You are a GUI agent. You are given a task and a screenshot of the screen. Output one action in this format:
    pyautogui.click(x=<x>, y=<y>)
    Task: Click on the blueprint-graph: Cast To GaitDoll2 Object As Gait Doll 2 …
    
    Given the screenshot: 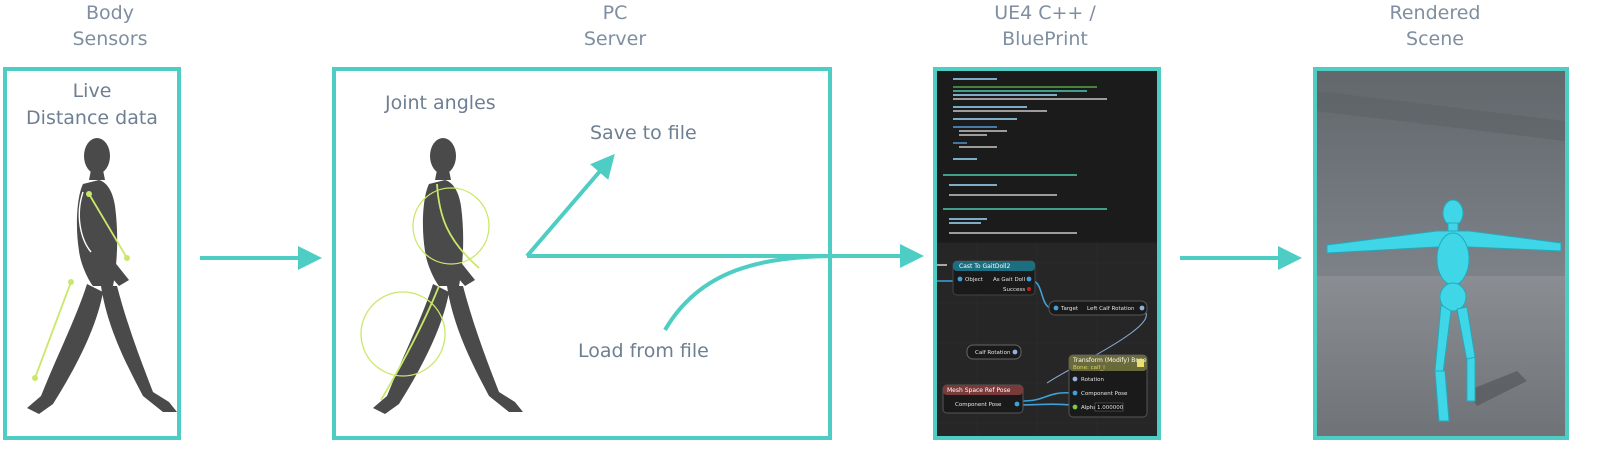 What is the action you would take?
    pyautogui.click(x=1047, y=339)
    